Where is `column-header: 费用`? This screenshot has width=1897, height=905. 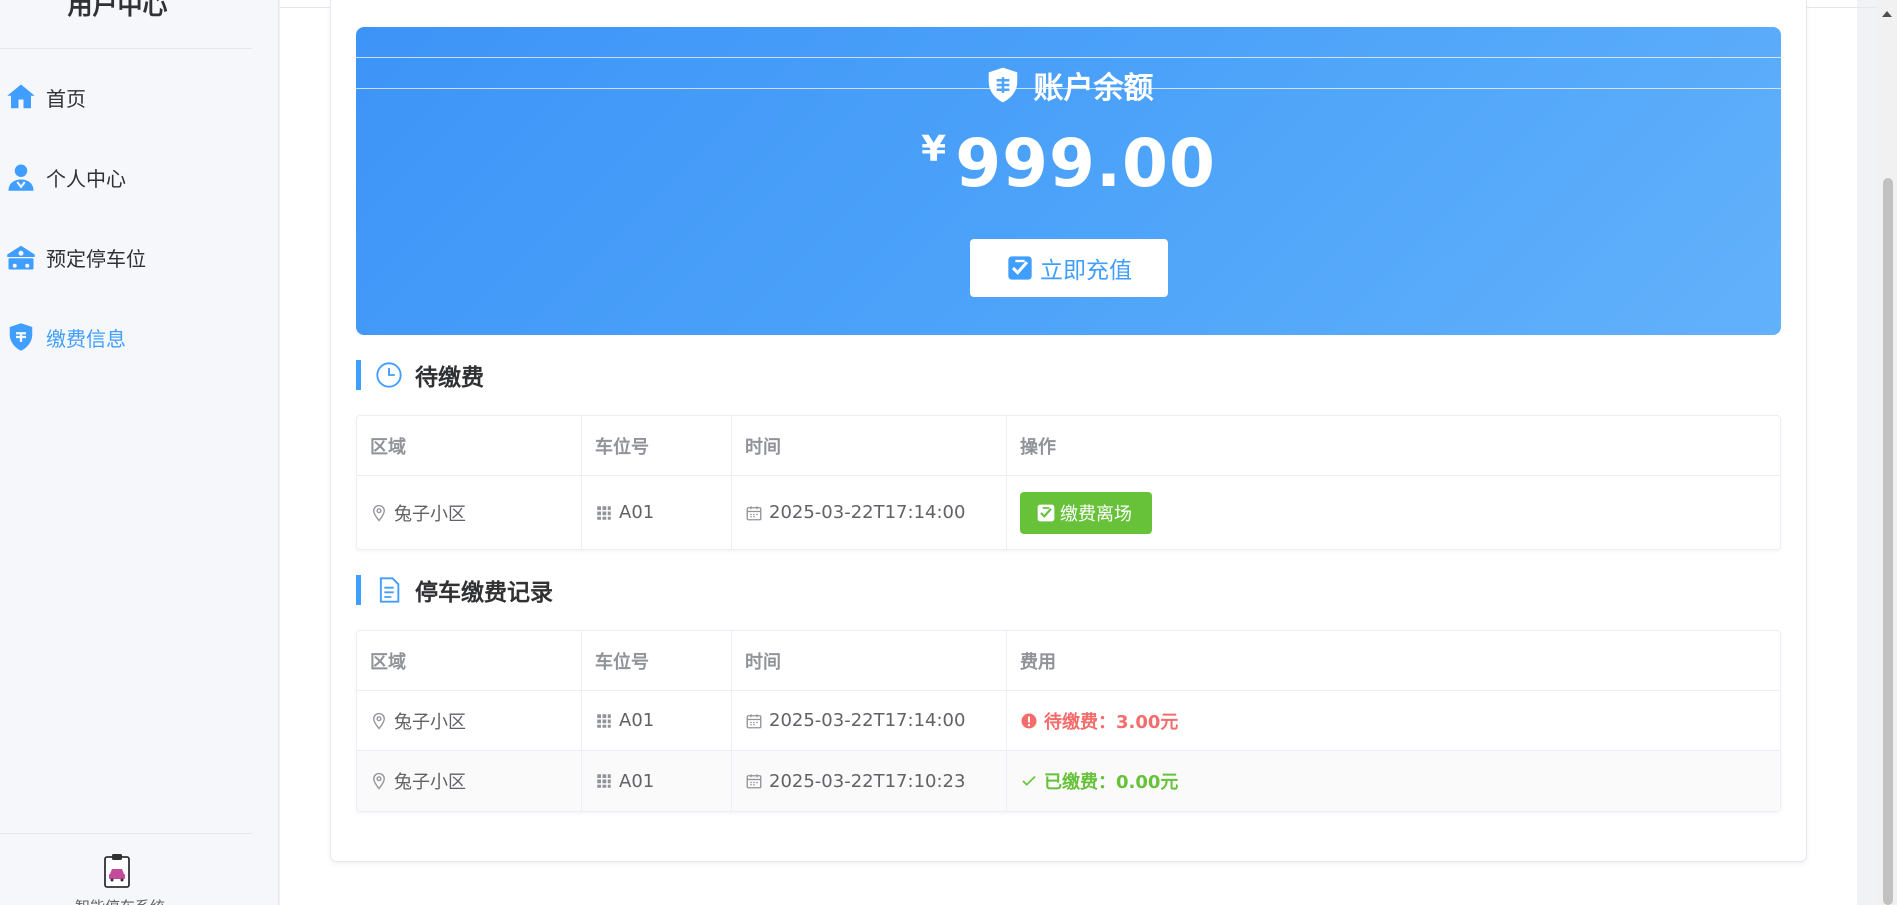 column-header: 费用 is located at coordinates (1038, 662).